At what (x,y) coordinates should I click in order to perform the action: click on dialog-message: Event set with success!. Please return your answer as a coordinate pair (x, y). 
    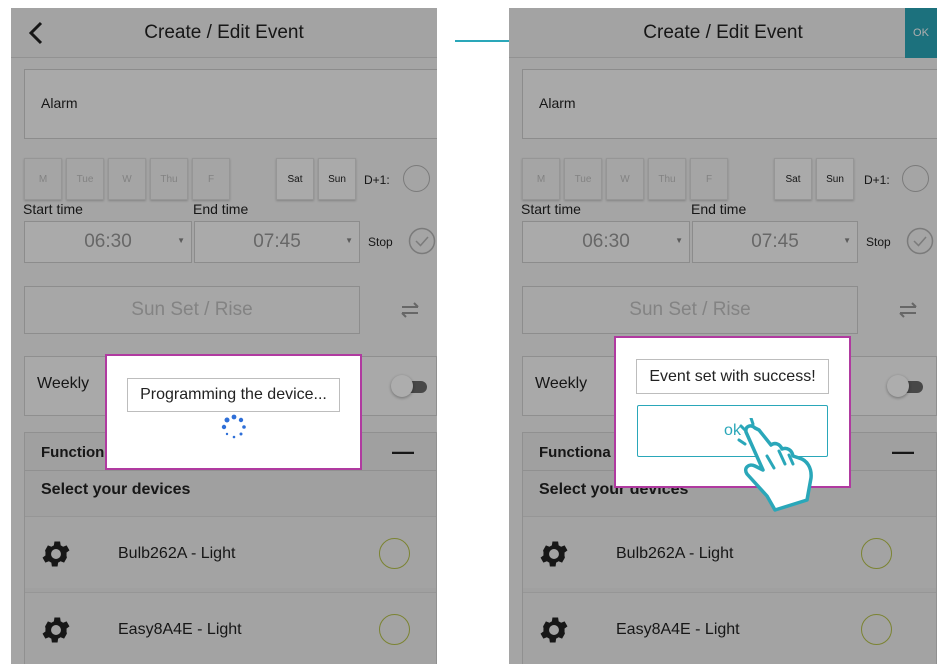
    Looking at the image, I should click on (732, 376).